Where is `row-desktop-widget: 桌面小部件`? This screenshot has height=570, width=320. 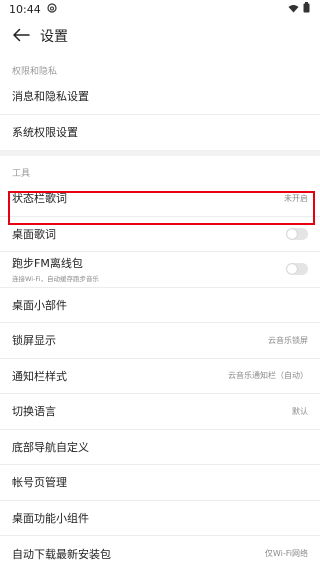
row-desktop-widget: 桌面小部件 is located at coordinates (160, 305).